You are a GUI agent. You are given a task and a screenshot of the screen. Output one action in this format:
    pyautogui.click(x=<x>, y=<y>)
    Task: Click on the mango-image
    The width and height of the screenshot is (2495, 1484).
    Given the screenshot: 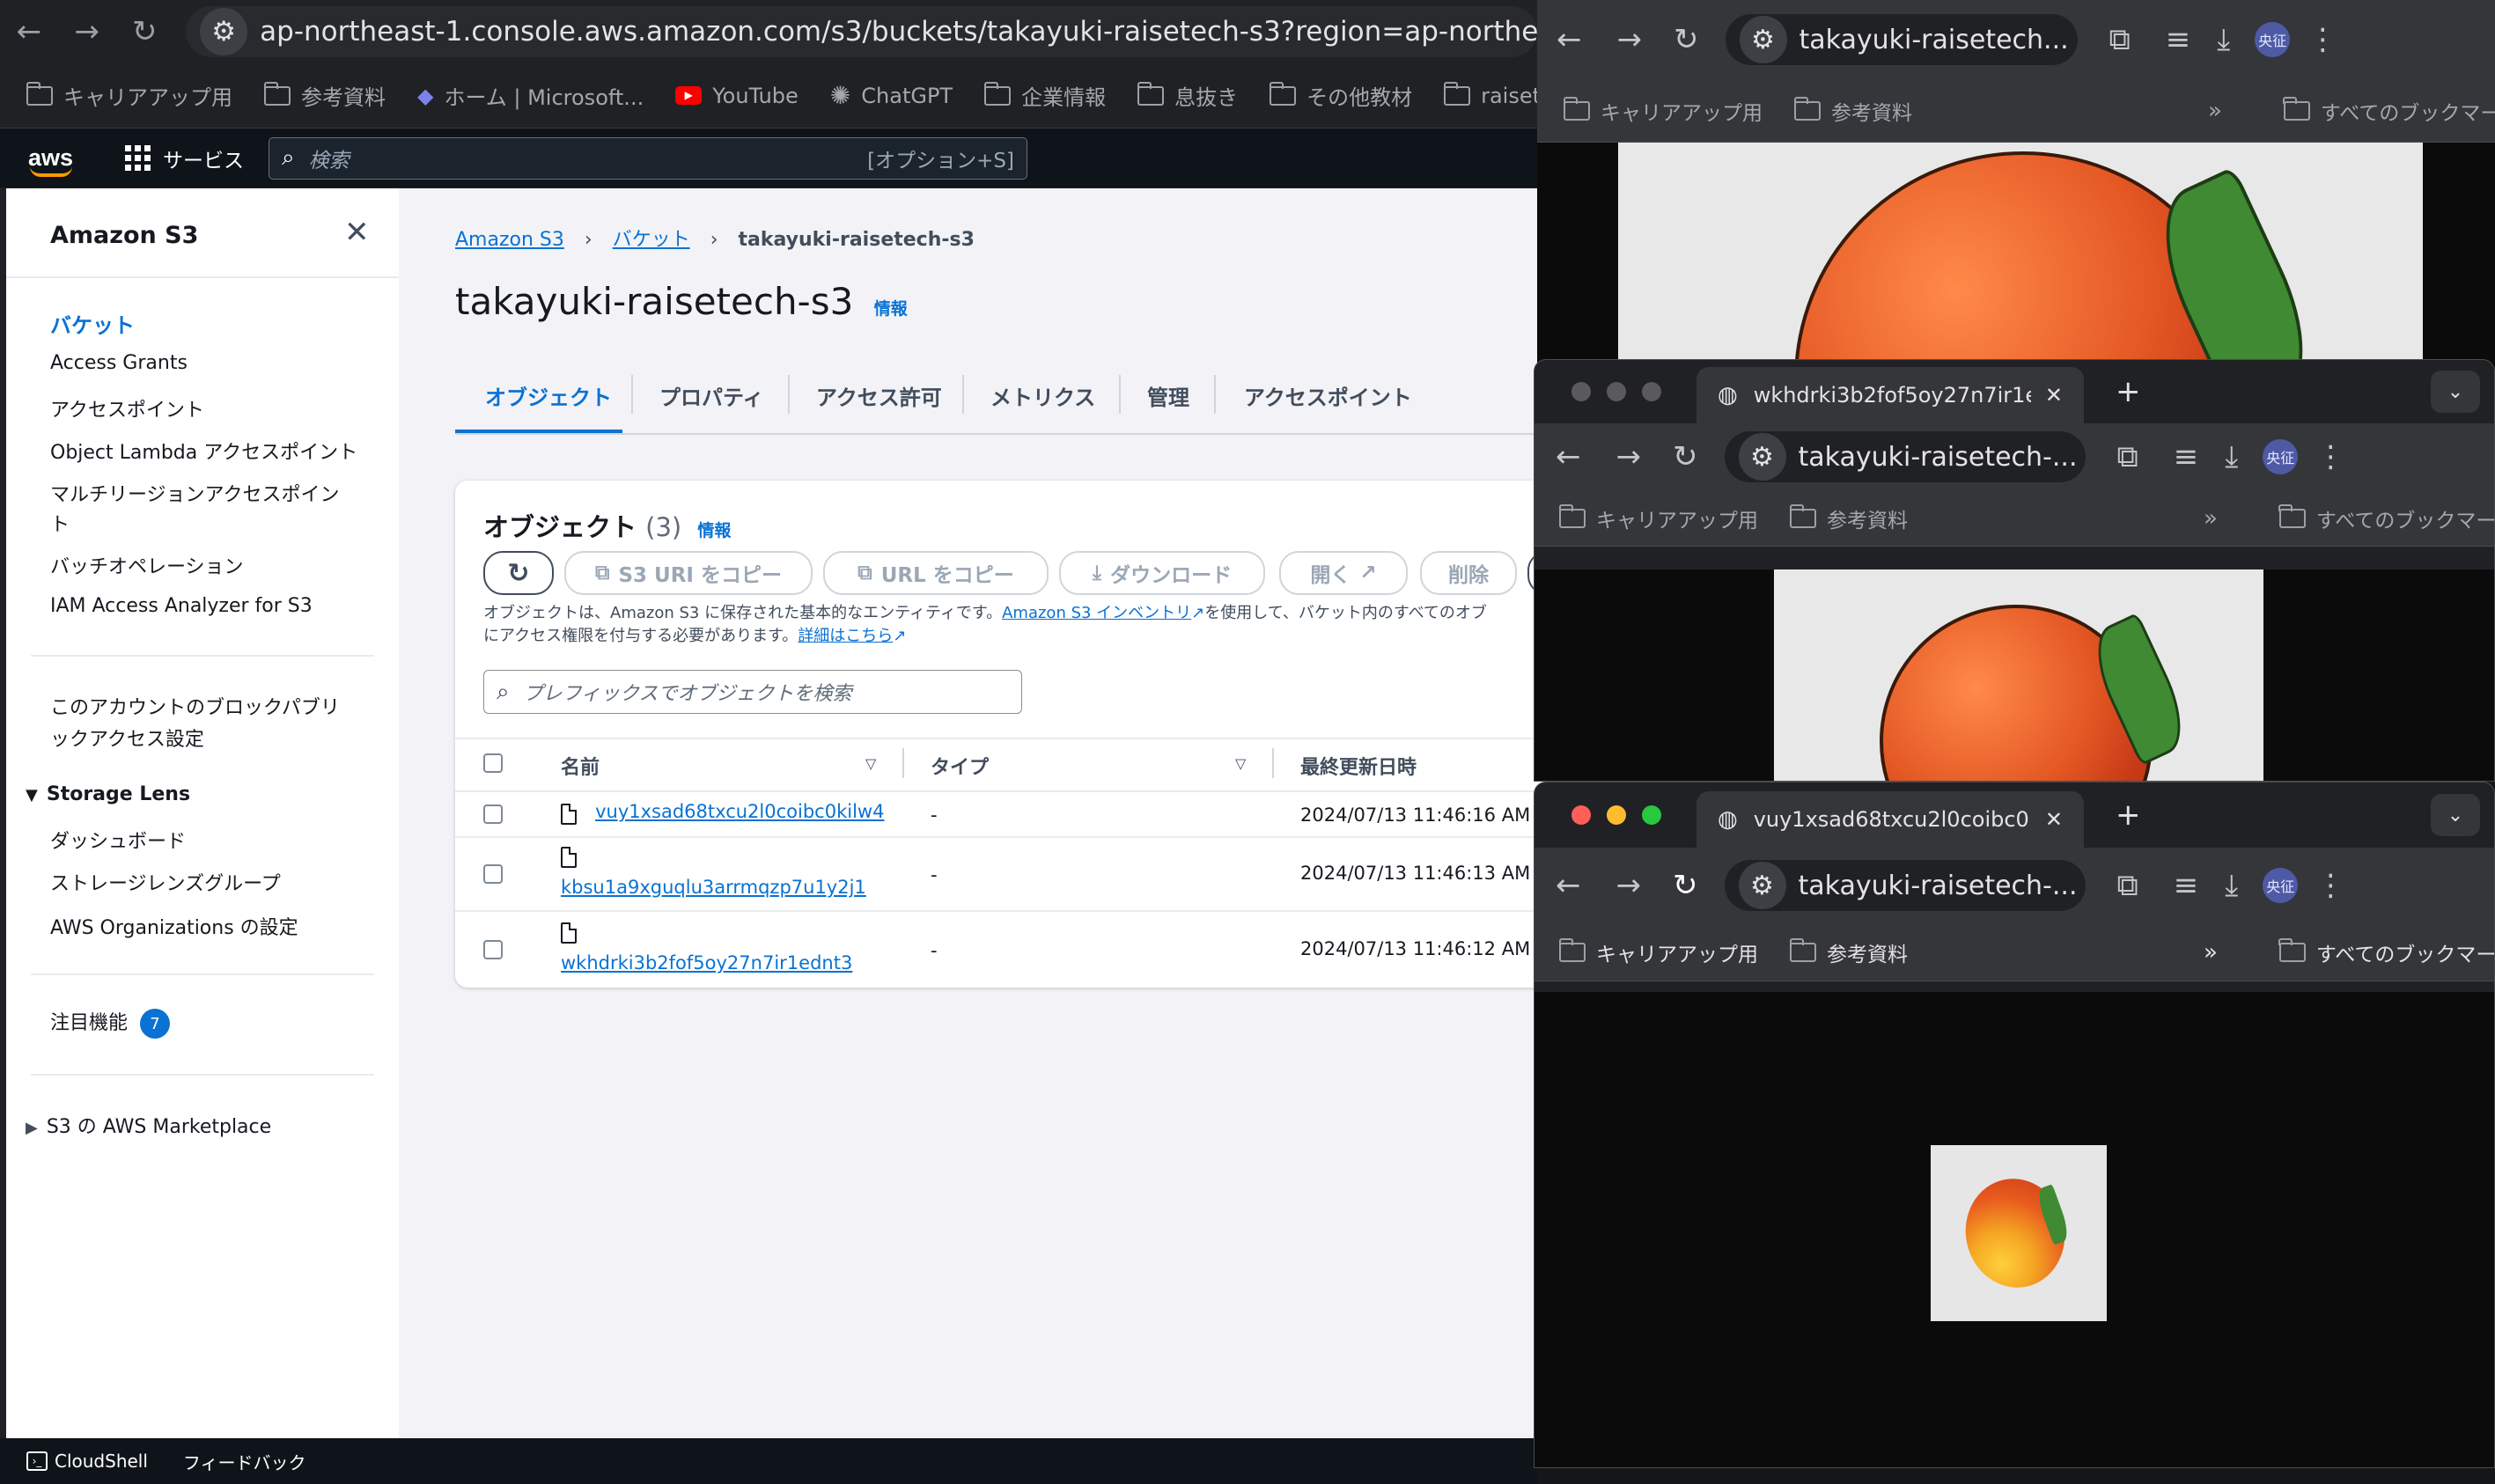 What is the action you would take?
    pyautogui.click(x=2019, y=1233)
    